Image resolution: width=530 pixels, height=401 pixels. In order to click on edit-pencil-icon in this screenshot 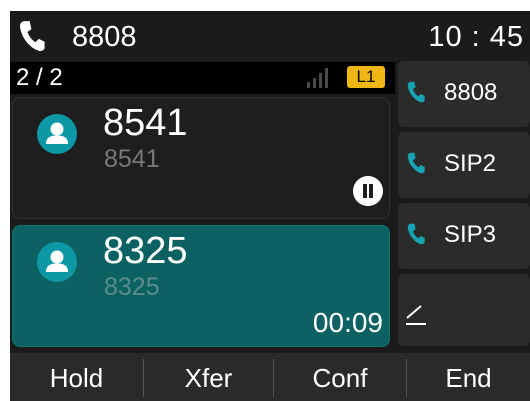, I will do `click(416, 315)`.